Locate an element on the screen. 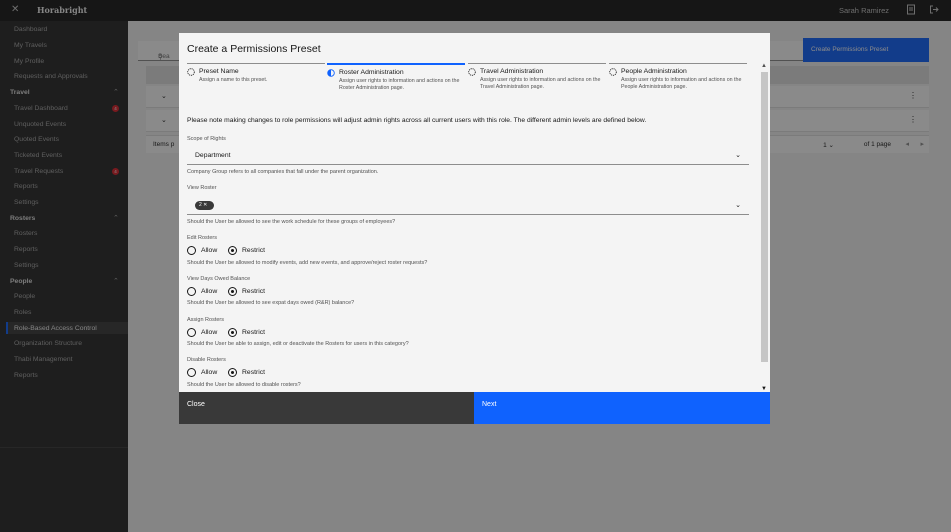 The width and height of the screenshot is (951, 532). scroll-up-icon: ▲ is located at coordinates (764, 66).